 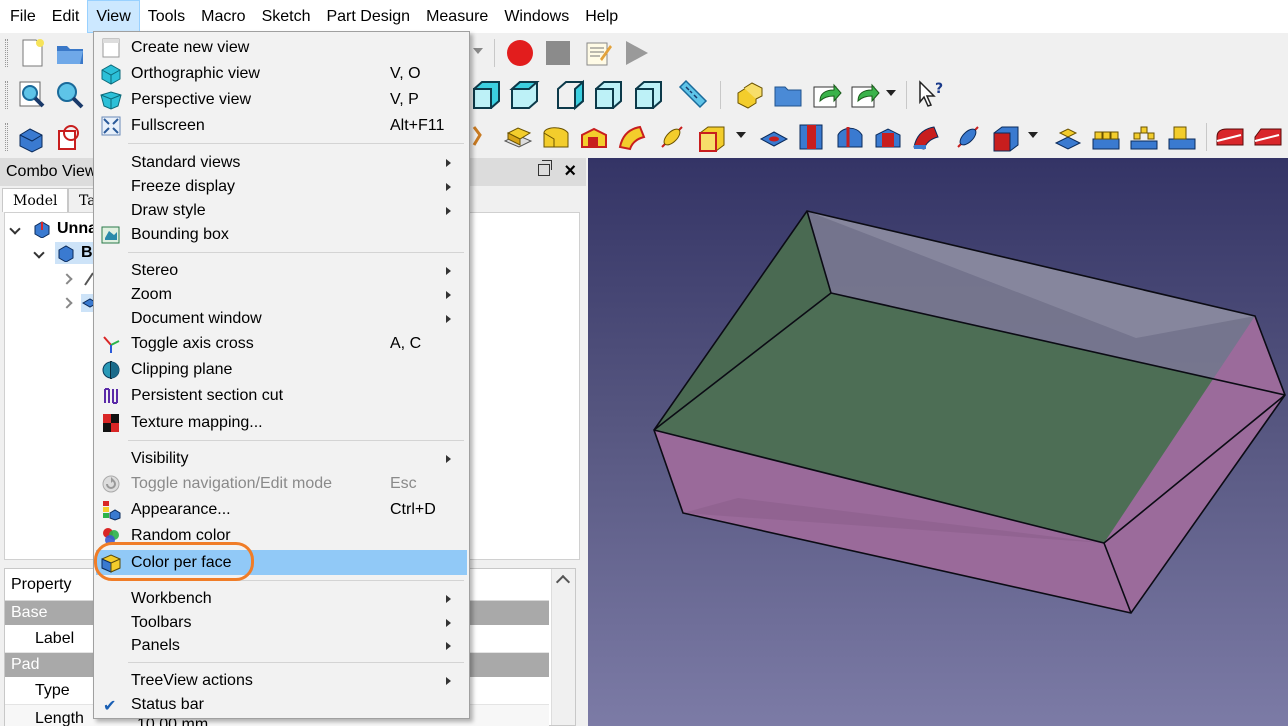 I want to click on fillet-icon, so click(x=1230, y=137).